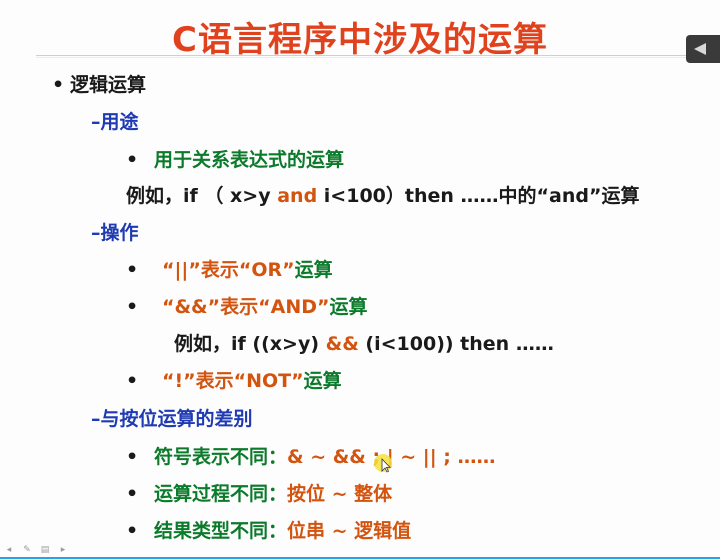 This screenshot has width=720, height=559. I want to click on op-or-keyword: “OR”, so click(266, 270).